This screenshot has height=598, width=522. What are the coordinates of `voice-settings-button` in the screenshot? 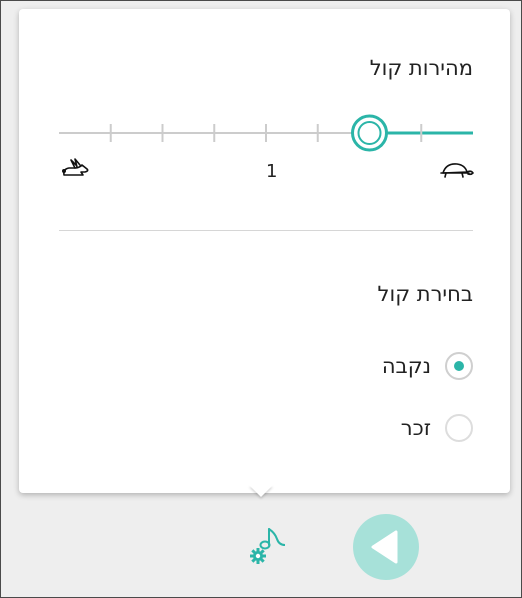 It's located at (265, 546).